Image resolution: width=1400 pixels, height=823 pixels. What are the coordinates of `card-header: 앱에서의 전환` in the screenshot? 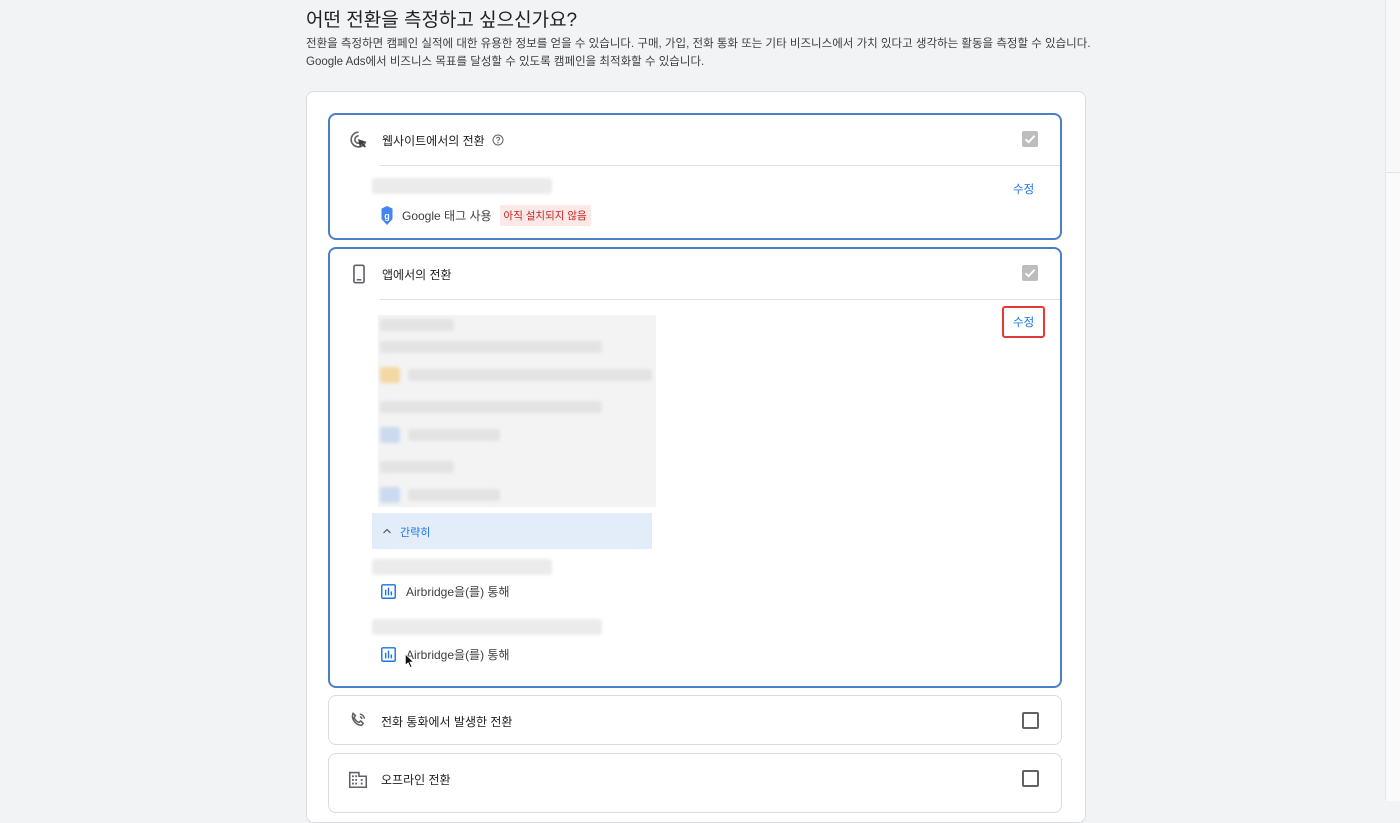 It's located at (695, 274).